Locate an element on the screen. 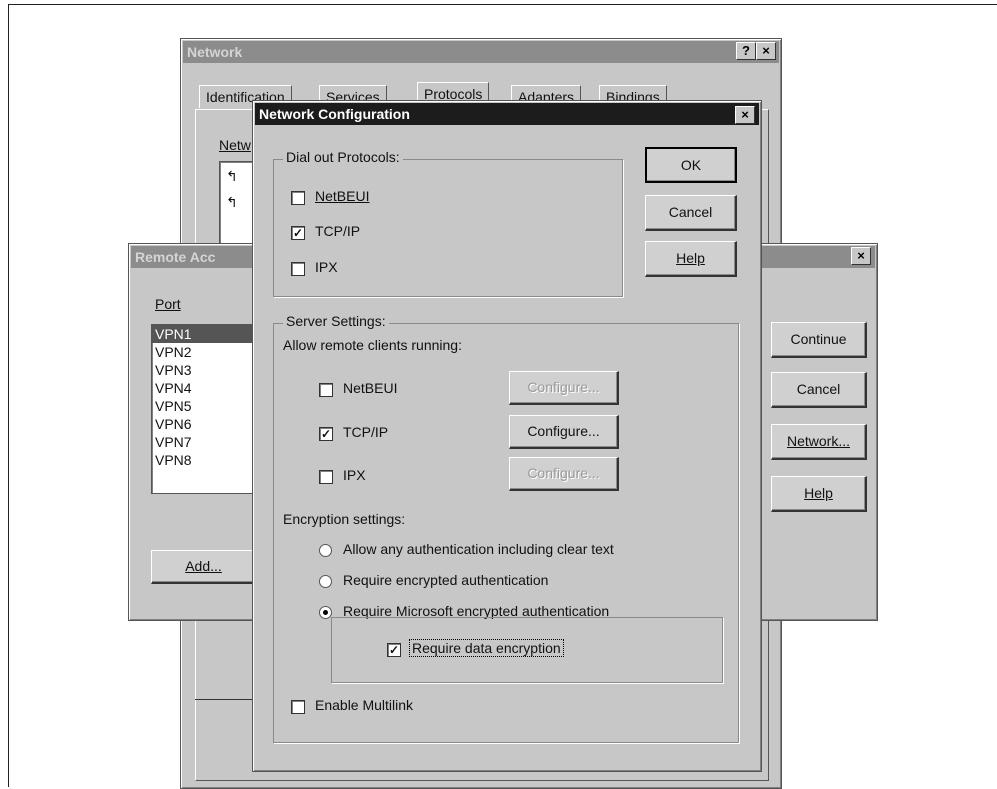 The width and height of the screenshot is (997, 789). config-cancel-button-label: Cancel is located at coordinates (690, 212).